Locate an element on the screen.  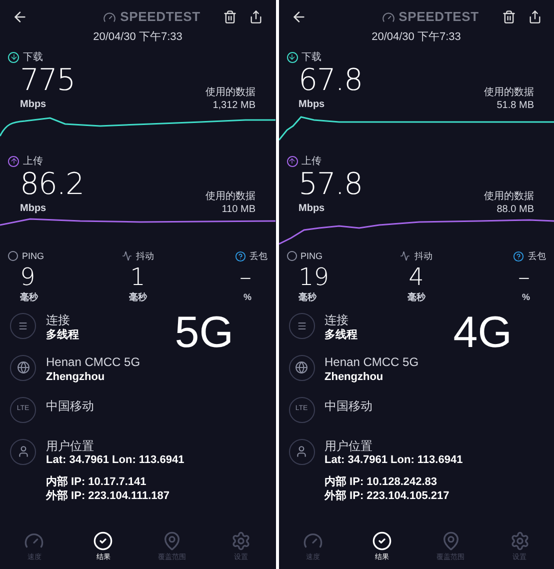
metric-value: 19 is located at coordinates (314, 277).